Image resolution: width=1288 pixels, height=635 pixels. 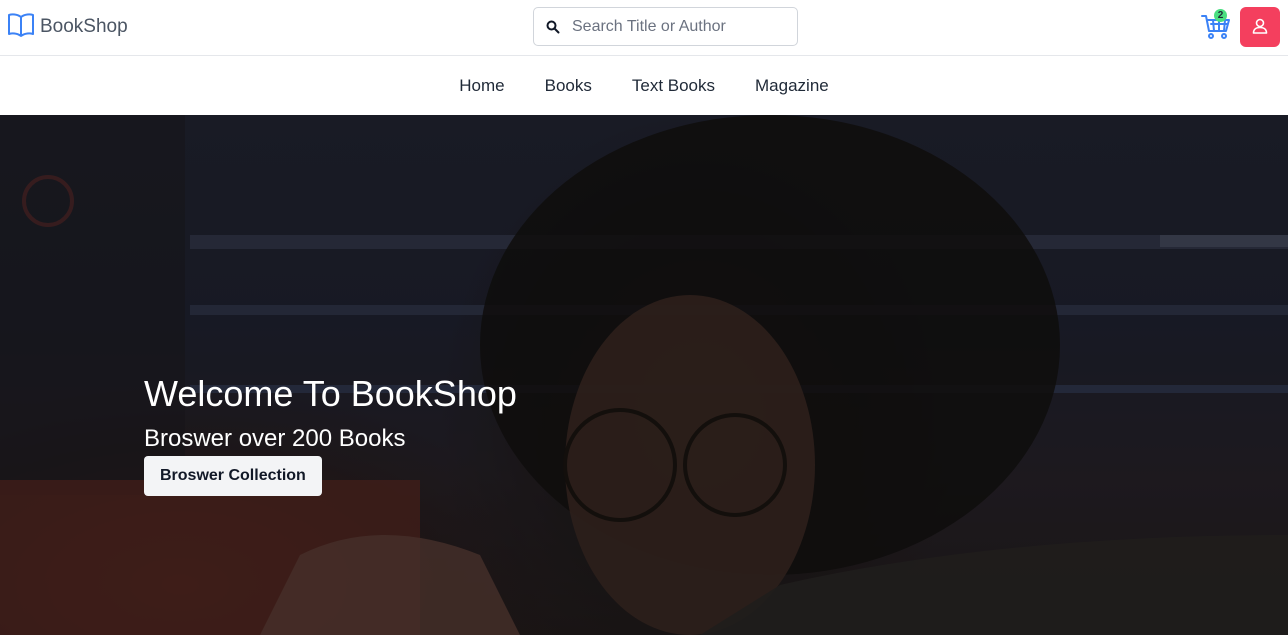 I want to click on nav-text-books: Text Books, so click(x=673, y=86).